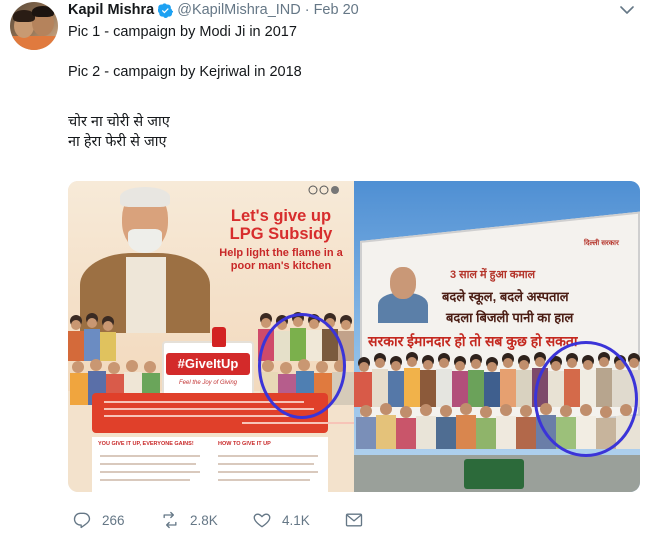  What do you see at coordinates (208, 383) in the screenshot?
I see `tagline: Feel the Joy of Giving` at bounding box center [208, 383].